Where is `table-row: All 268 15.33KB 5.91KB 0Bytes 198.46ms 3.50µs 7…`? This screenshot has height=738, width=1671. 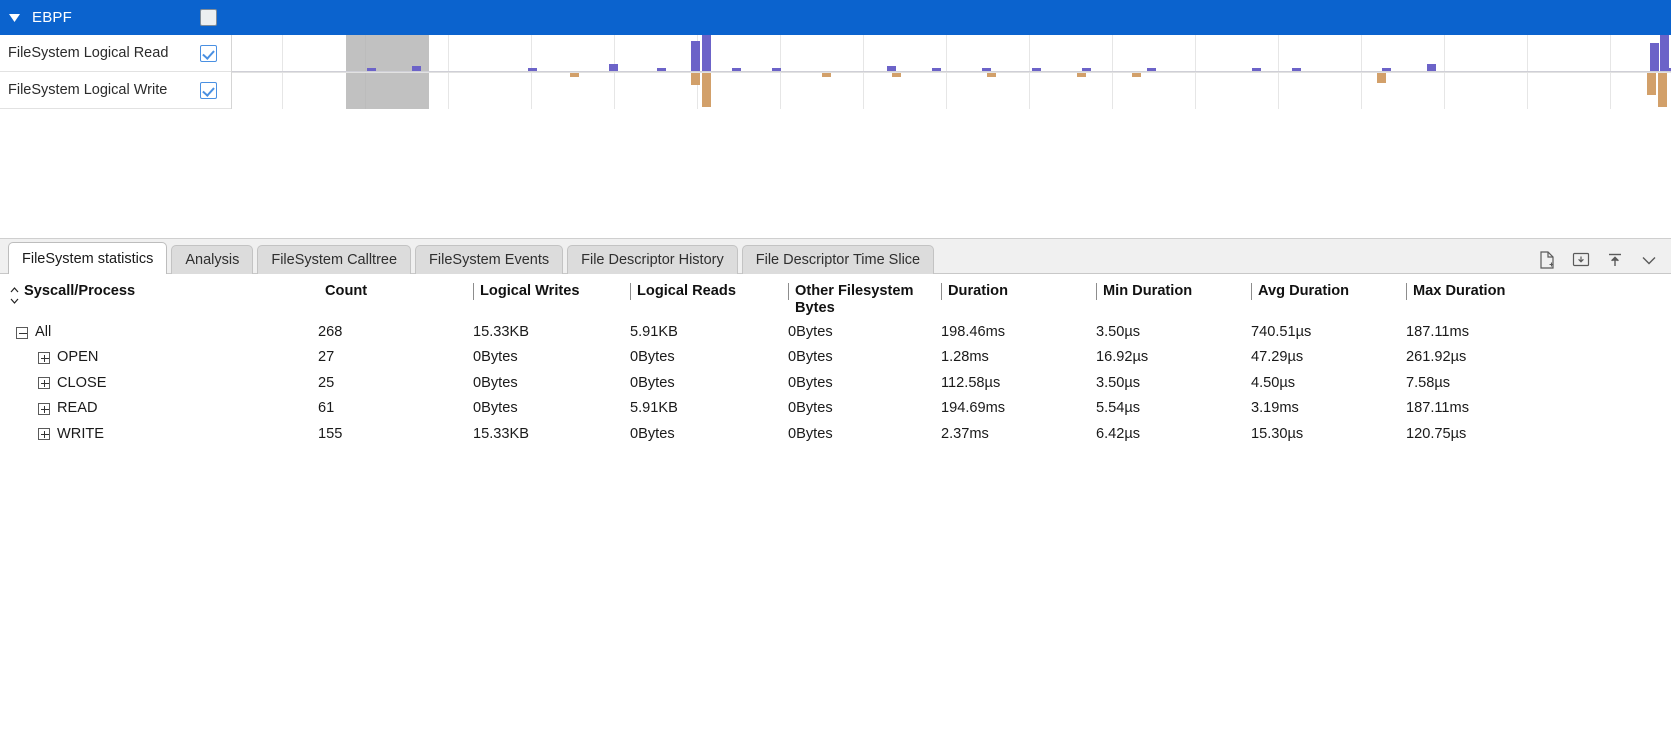 table-row: All 268 15.33KB 5.91KB 0Bytes 198.46ms 3.50µs 7… is located at coordinates (835, 332).